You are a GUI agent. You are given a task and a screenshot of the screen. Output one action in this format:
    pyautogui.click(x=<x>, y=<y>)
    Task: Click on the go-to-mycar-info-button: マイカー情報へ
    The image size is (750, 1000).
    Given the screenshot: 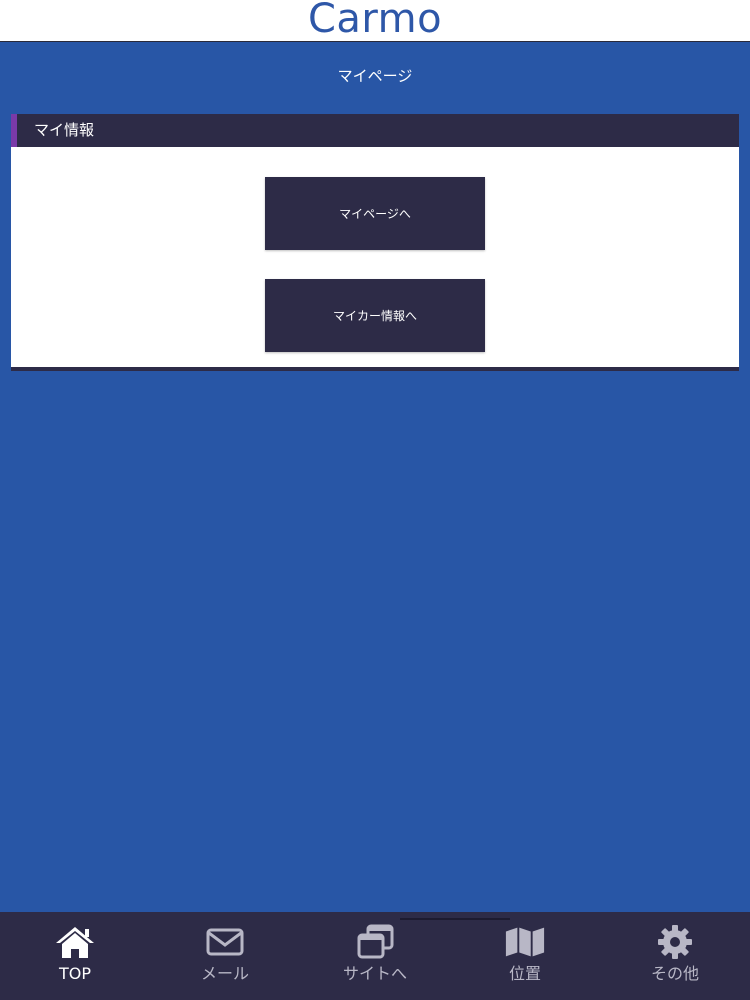 What is the action you would take?
    pyautogui.click(x=375, y=315)
    